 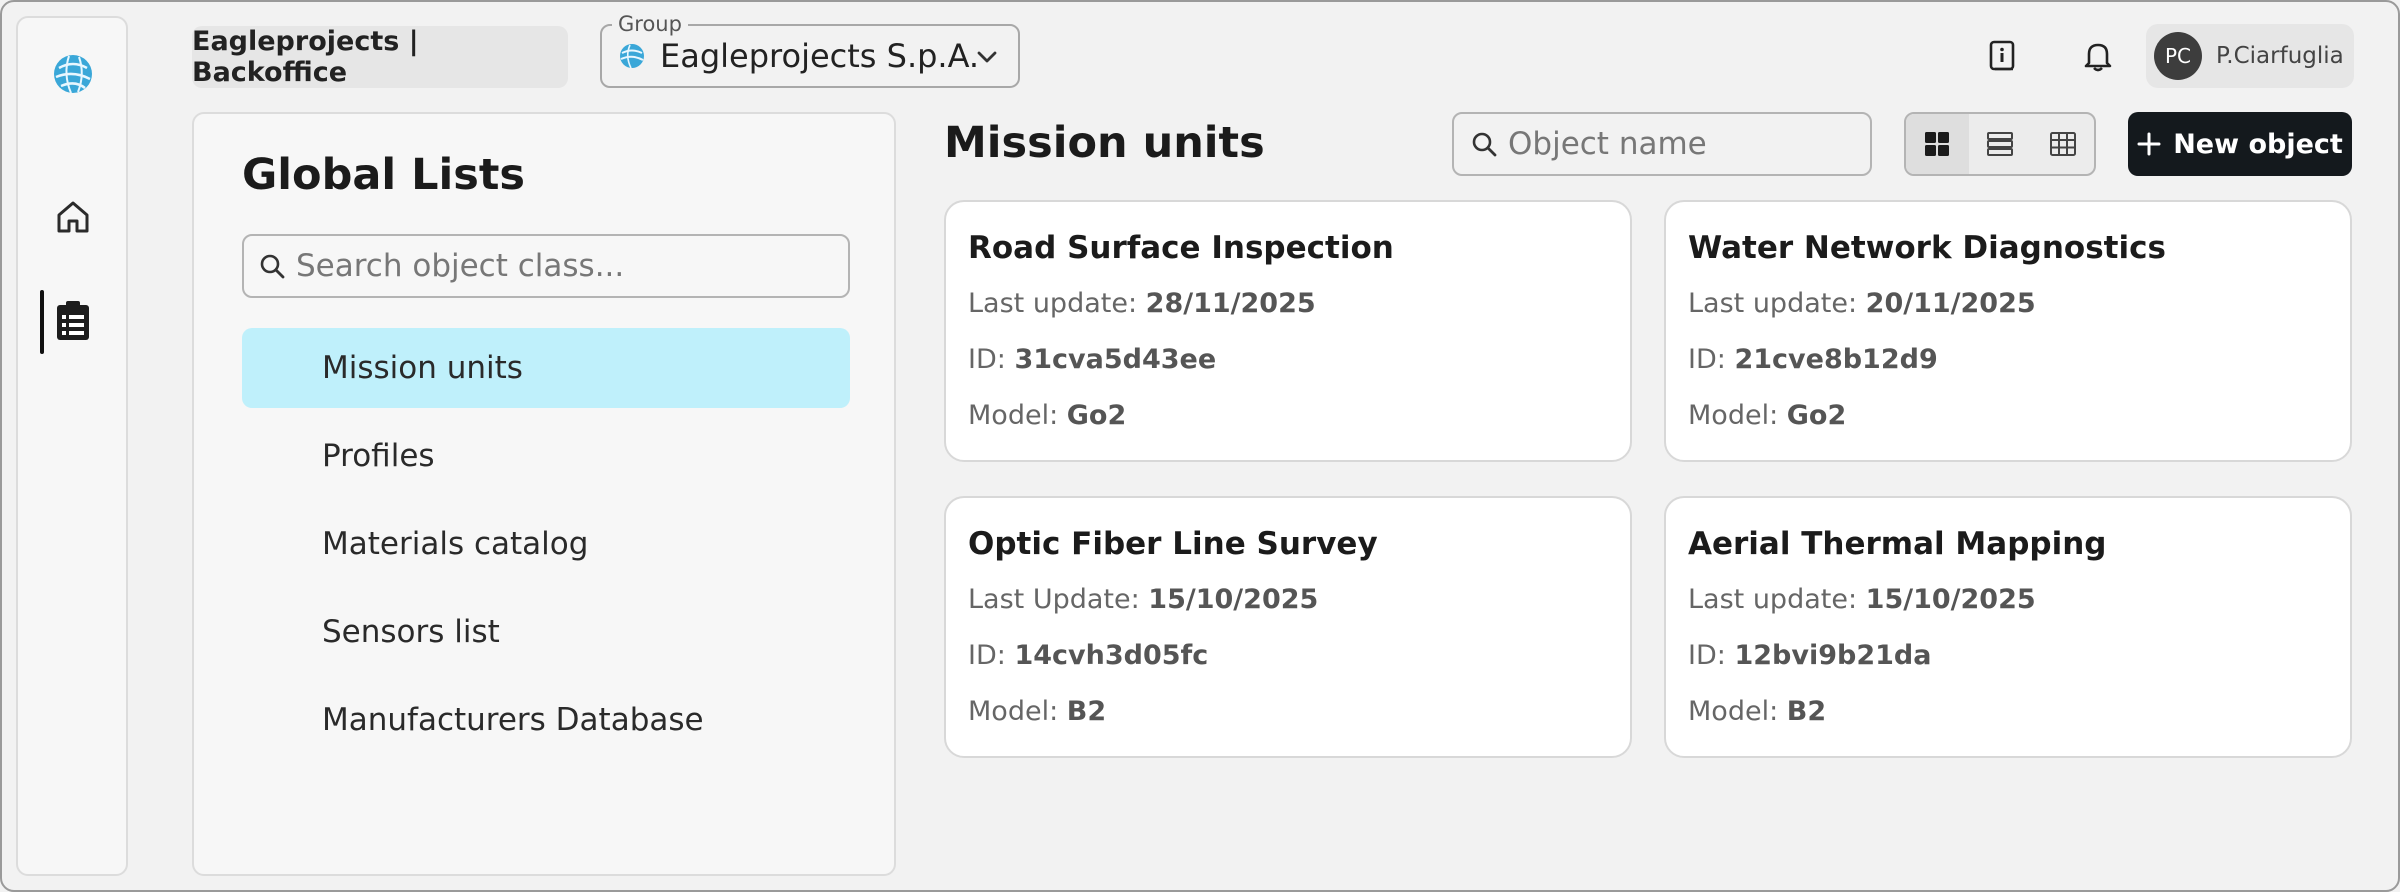 What do you see at coordinates (546, 632) in the screenshot?
I see `list-item-sensors-list: Sensors list` at bounding box center [546, 632].